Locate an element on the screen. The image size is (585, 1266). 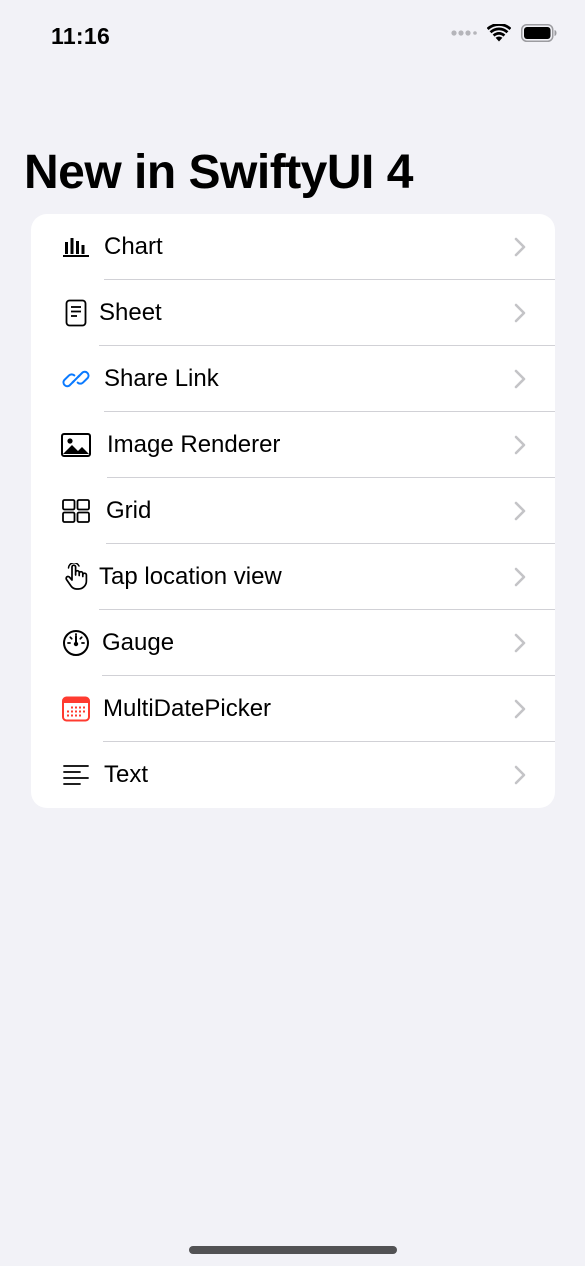
list-item-label: MultiDatePicker is located at coordinates (187, 708).